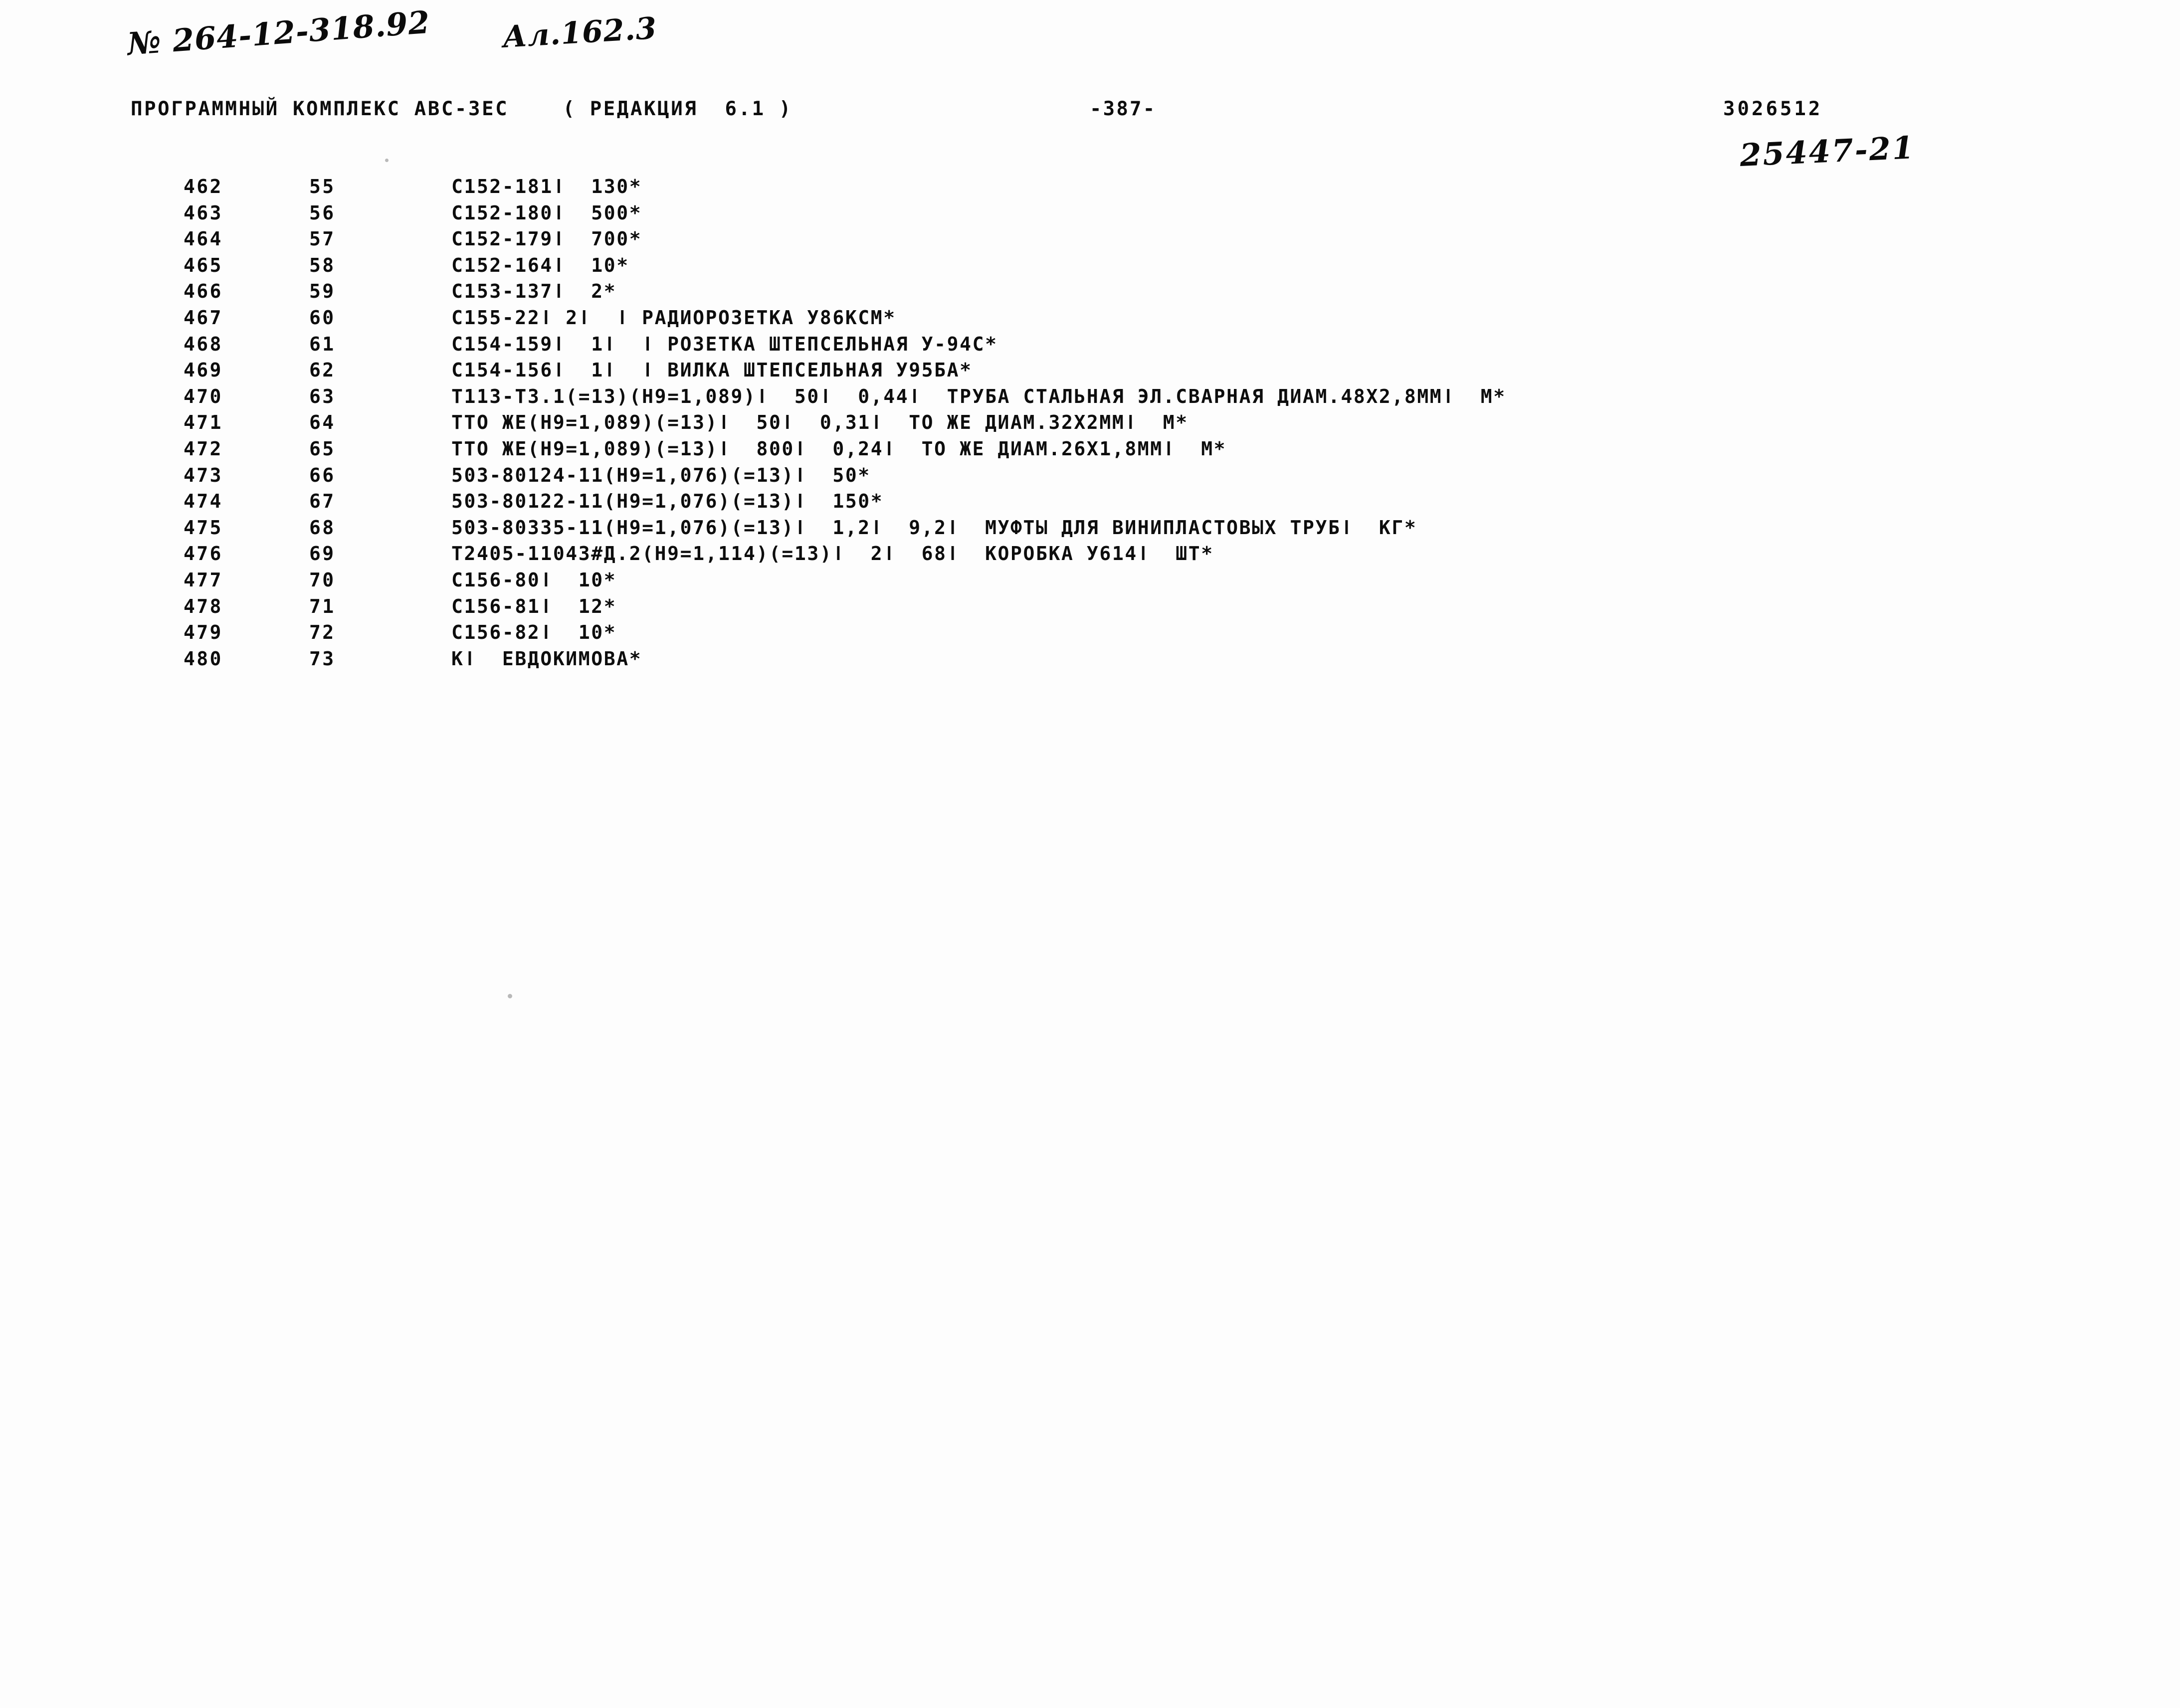 The width and height of the screenshot is (2180, 1708). Describe the element at coordinates (203, 291) in the screenshot. I see `row-line-number: 466` at that location.